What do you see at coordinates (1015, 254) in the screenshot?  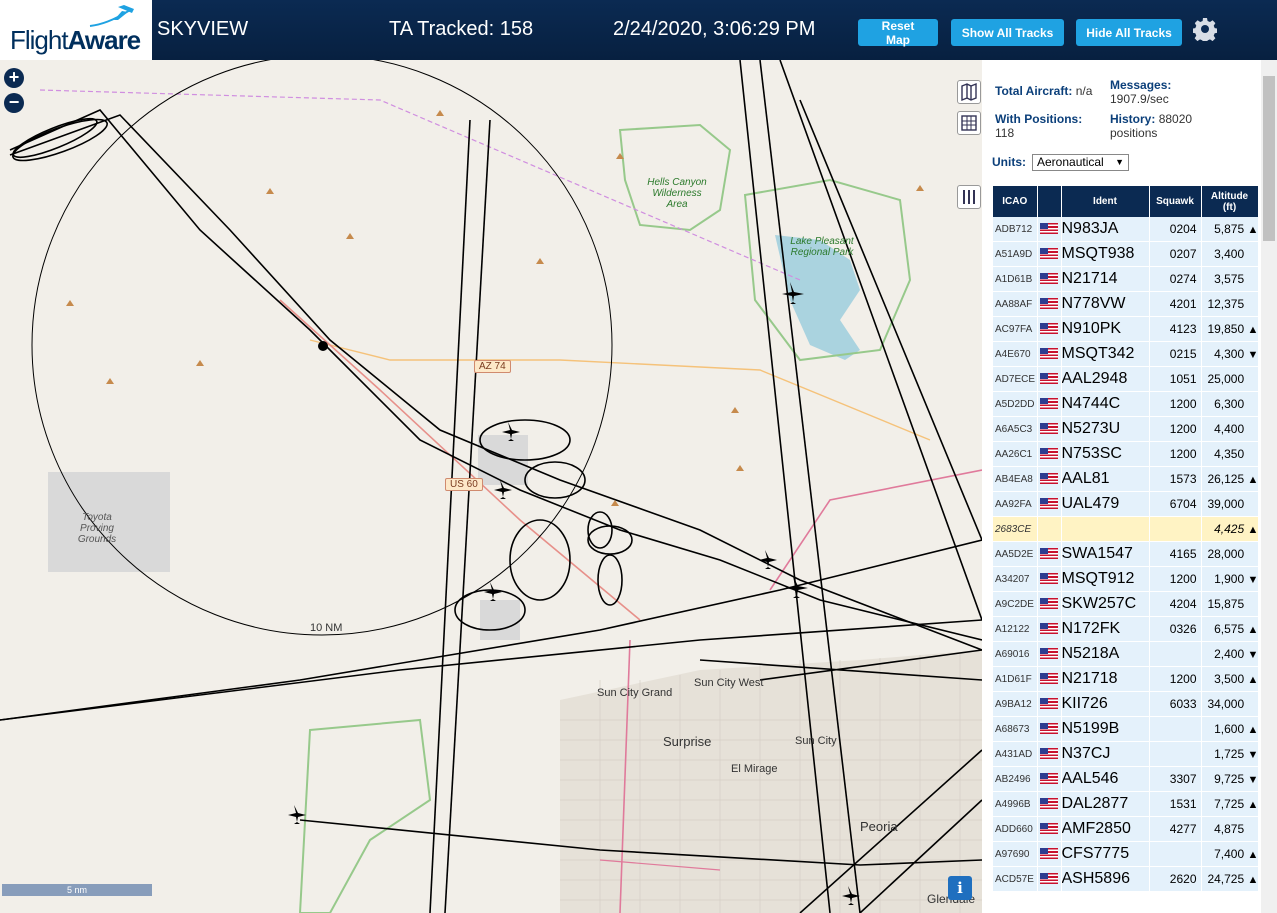 I see `icao-cell: A51A9D` at bounding box center [1015, 254].